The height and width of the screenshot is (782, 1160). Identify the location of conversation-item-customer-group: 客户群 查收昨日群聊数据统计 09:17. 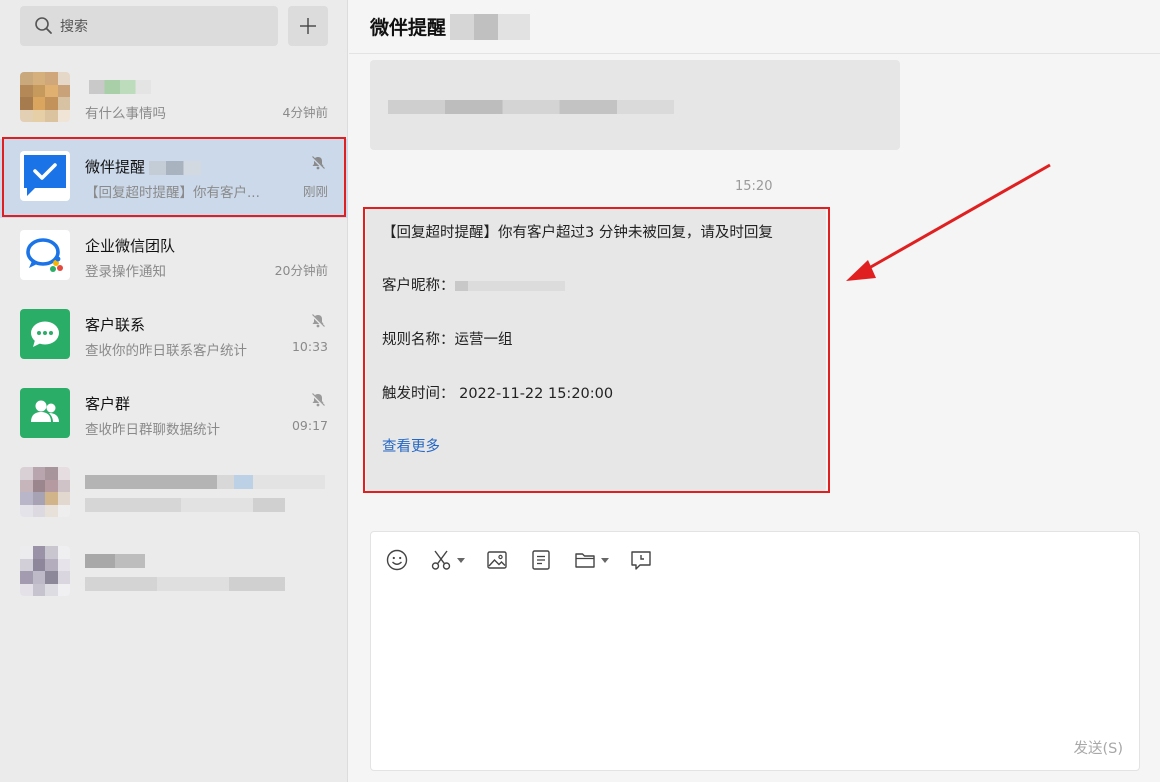
(174, 415).